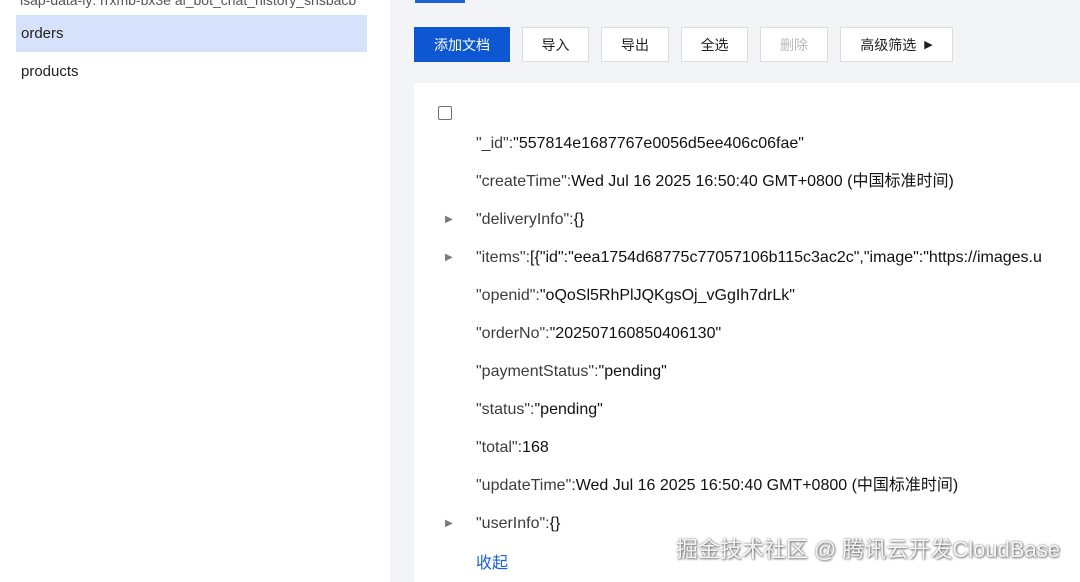  What do you see at coordinates (513, 523) in the screenshot?
I see `field-key: "userInfo":` at bounding box center [513, 523].